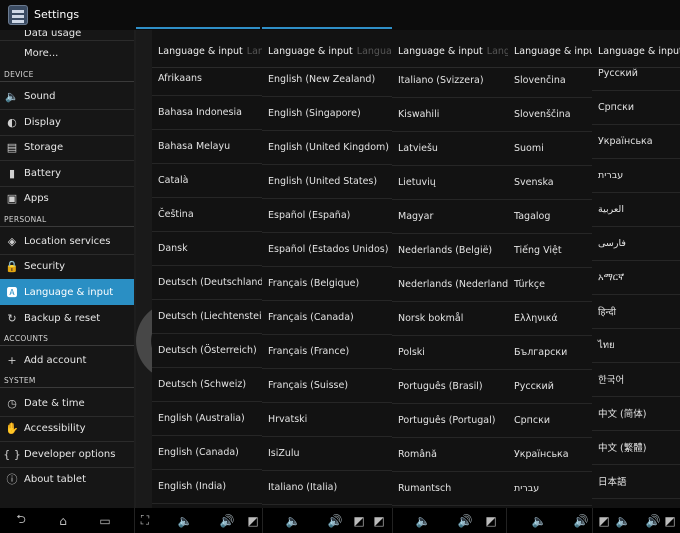 The width and height of the screenshot is (680, 533). What do you see at coordinates (145, 520) in the screenshot?
I see `screenshot-icon: ⛶` at bounding box center [145, 520].